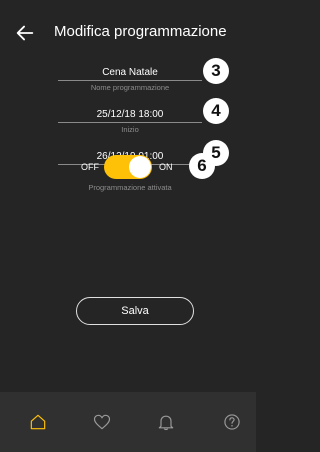 Image resolution: width=320 pixels, height=452 pixels. What do you see at coordinates (38, 422) in the screenshot?
I see `home-icon` at bounding box center [38, 422].